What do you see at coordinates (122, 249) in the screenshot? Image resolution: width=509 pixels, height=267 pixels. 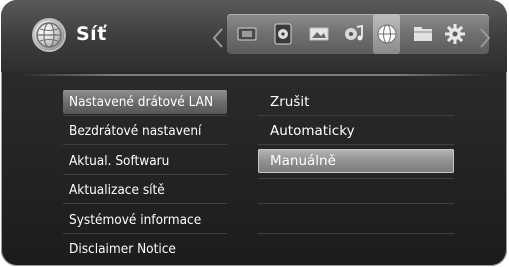 I see `menu-item-label: Disclaimer Notice` at bounding box center [122, 249].